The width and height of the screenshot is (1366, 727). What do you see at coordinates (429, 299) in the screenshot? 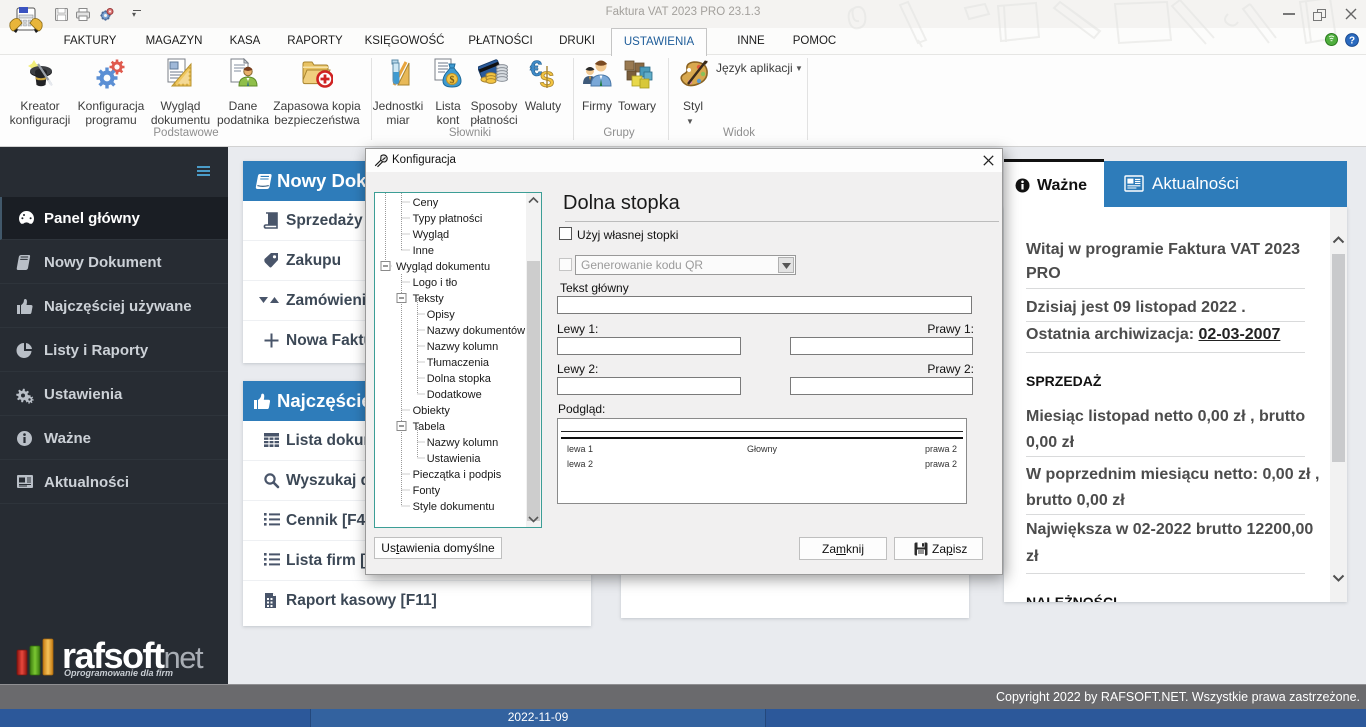
I see `svg-text: Teksty` at bounding box center [429, 299].